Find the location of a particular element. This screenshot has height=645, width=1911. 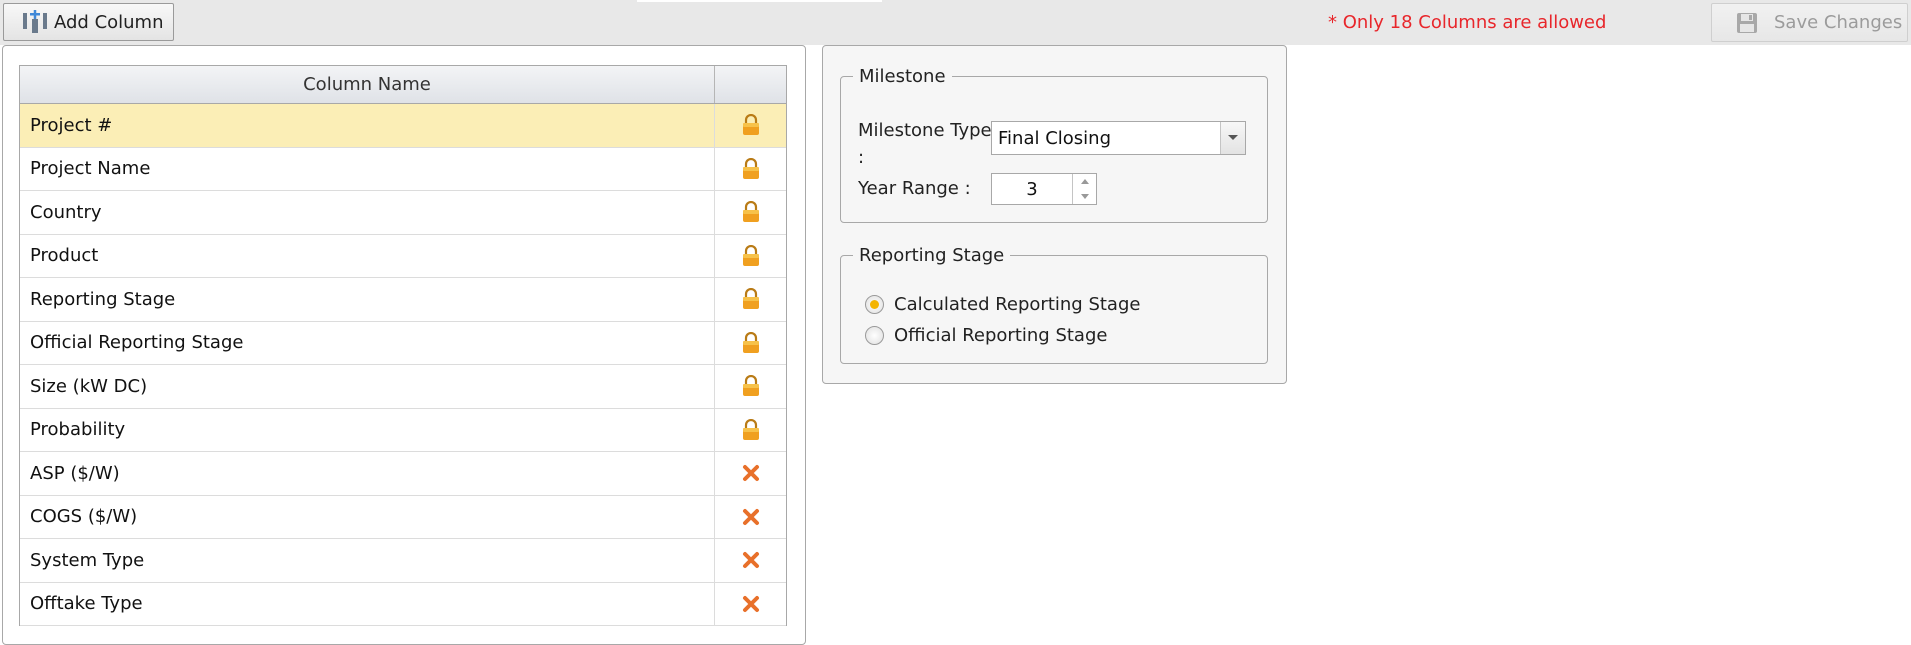

table-row: Size (kW DC) is located at coordinates (403, 387).